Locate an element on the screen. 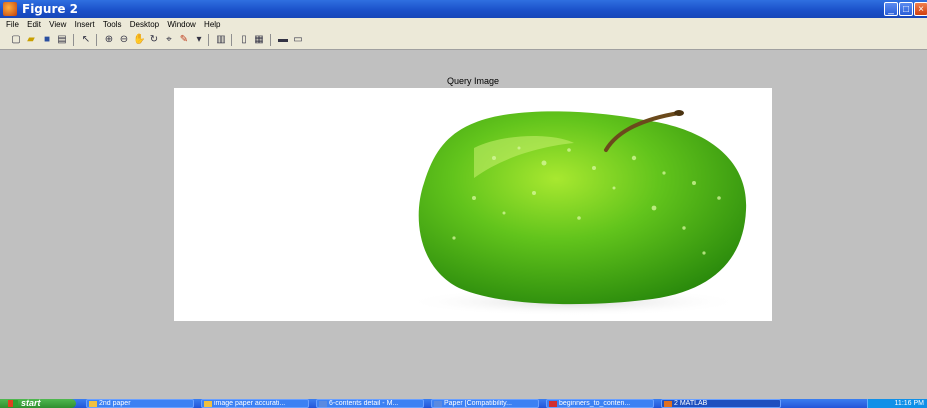  taskbar-item-label: 2nd paper is located at coordinates (115, 403).